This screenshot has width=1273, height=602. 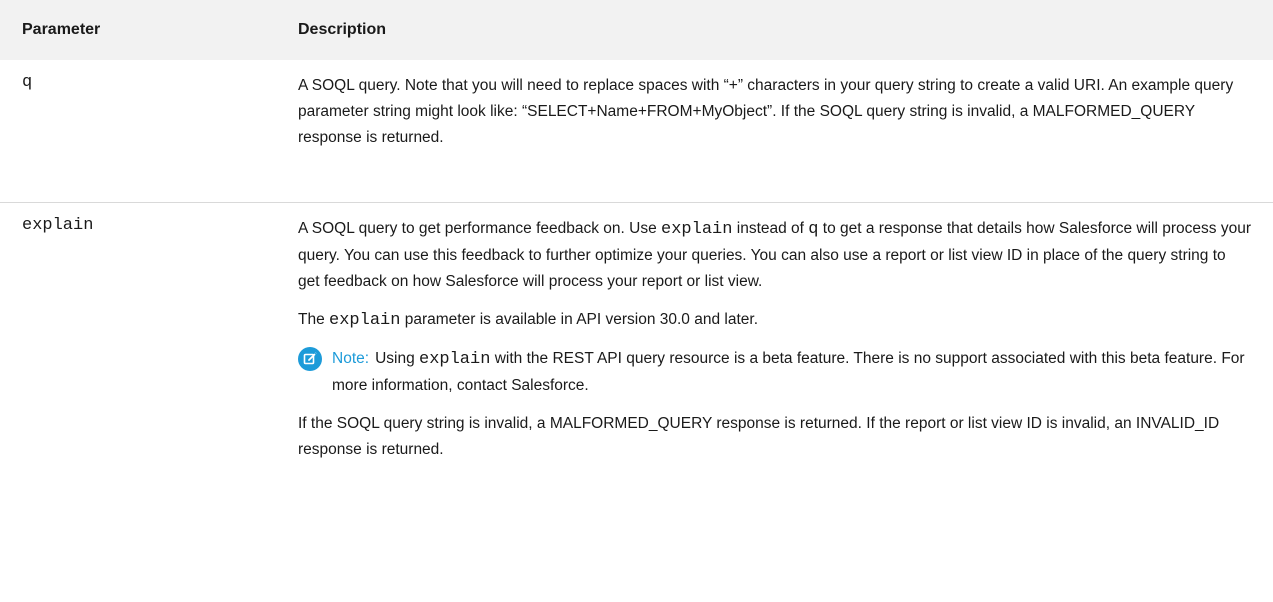 What do you see at coordinates (145, 131) in the screenshot?
I see `parameter-name-q: q` at bounding box center [145, 131].